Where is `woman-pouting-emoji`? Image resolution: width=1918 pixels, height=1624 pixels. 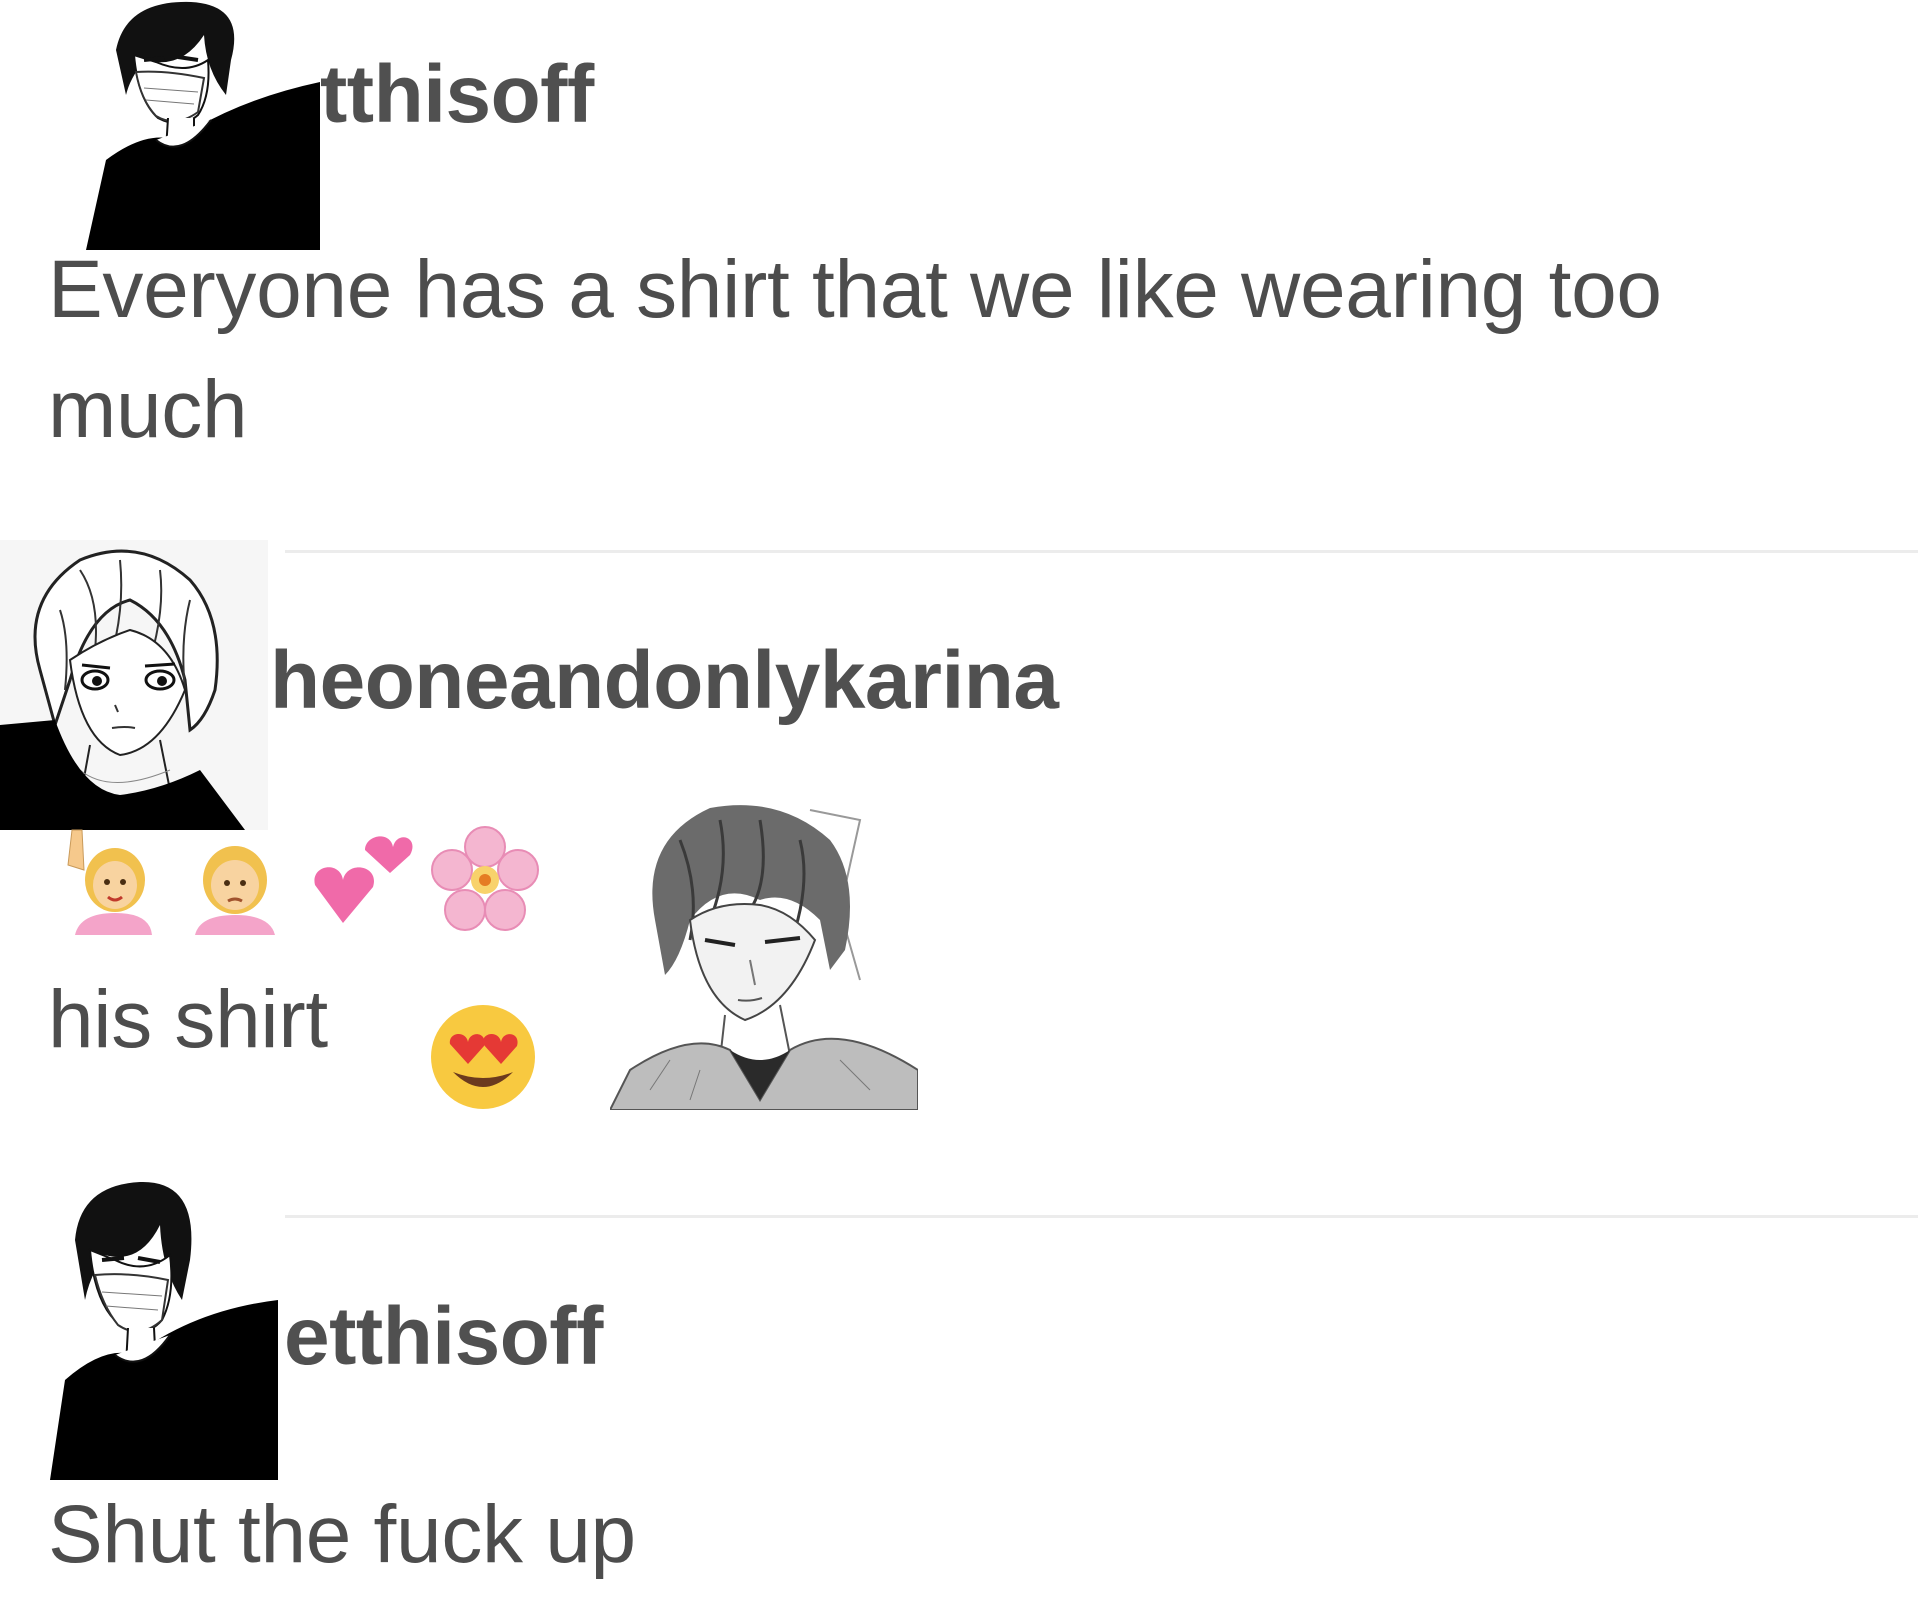
woman-pouting-emoji is located at coordinates (235, 890).